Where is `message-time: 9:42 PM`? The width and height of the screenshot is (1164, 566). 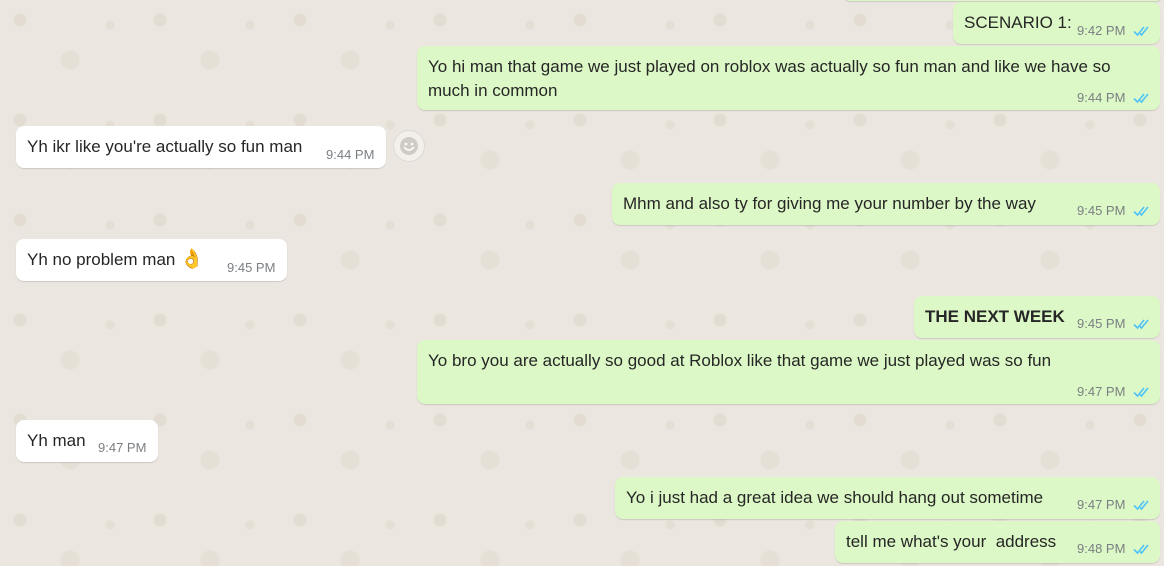 message-time: 9:42 PM is located at coordinates (1101, 30).